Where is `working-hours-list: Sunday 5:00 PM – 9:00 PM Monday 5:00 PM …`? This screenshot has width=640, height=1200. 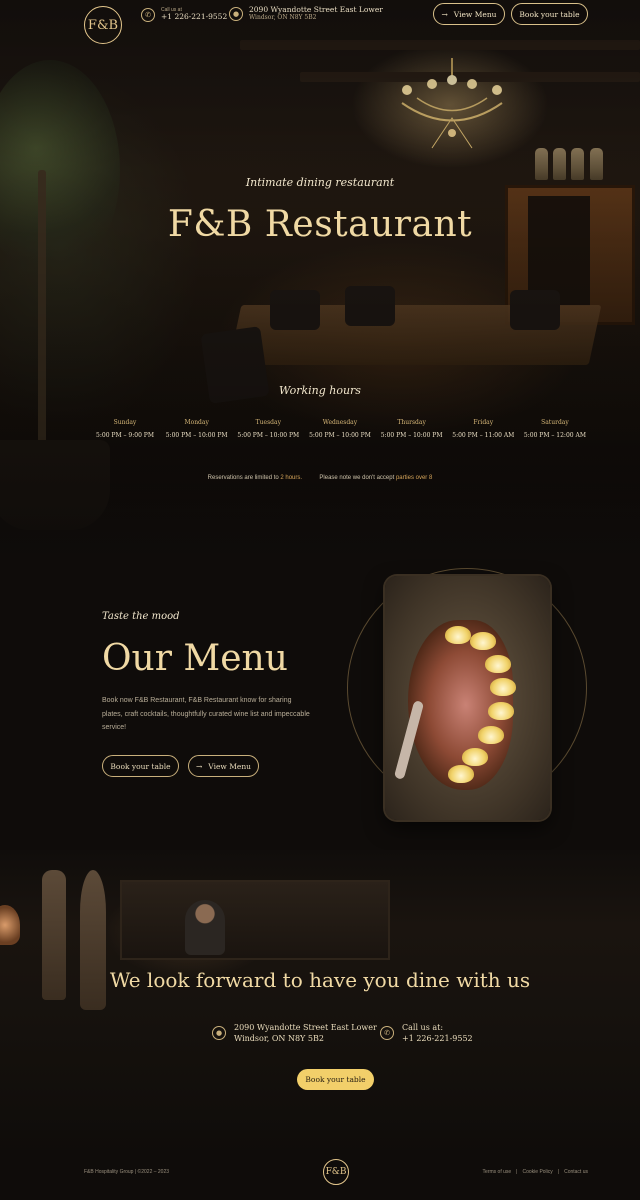 working-hours-list: Sunday 5:00 PM – 9:00 PM Monday 5:00 PM … is located at coordinates (340, 429).